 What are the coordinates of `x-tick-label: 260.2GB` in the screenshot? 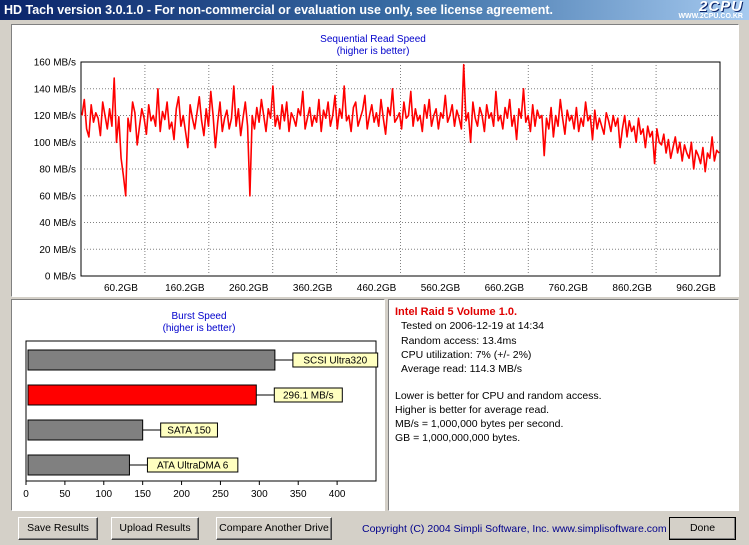 It's located at (249, 288).